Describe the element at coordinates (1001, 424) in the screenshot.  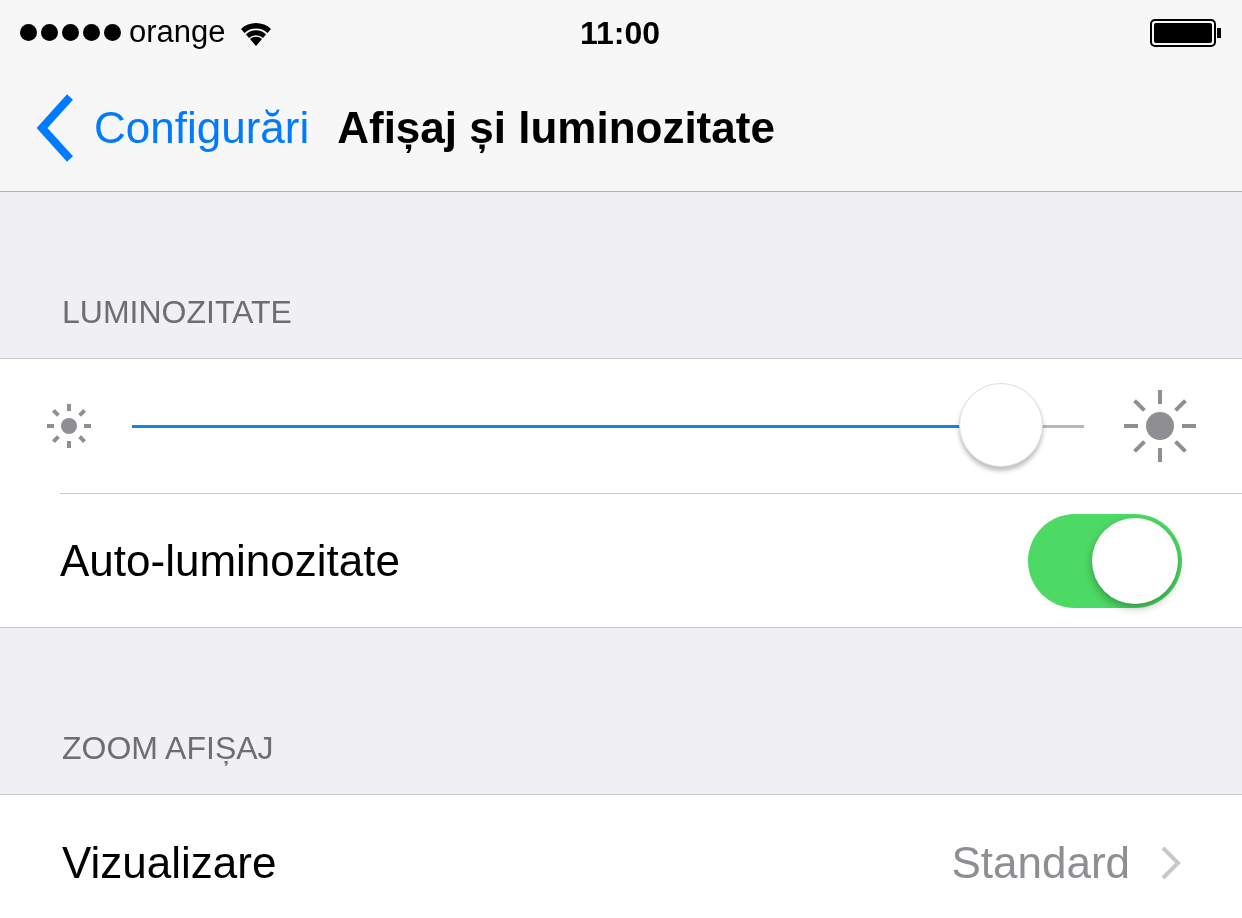
I see `slider-thumb` at that location.